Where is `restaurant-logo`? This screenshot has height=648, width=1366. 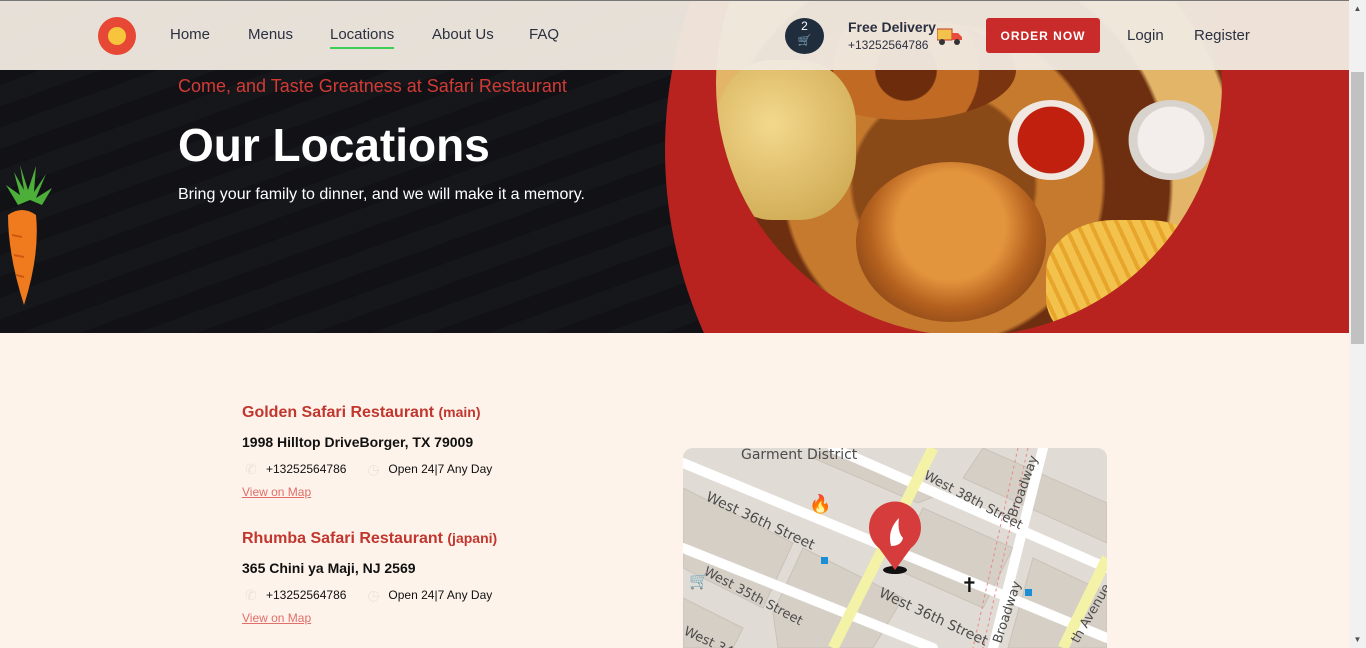
restaurant-logo is located at coordinates (117, 36).